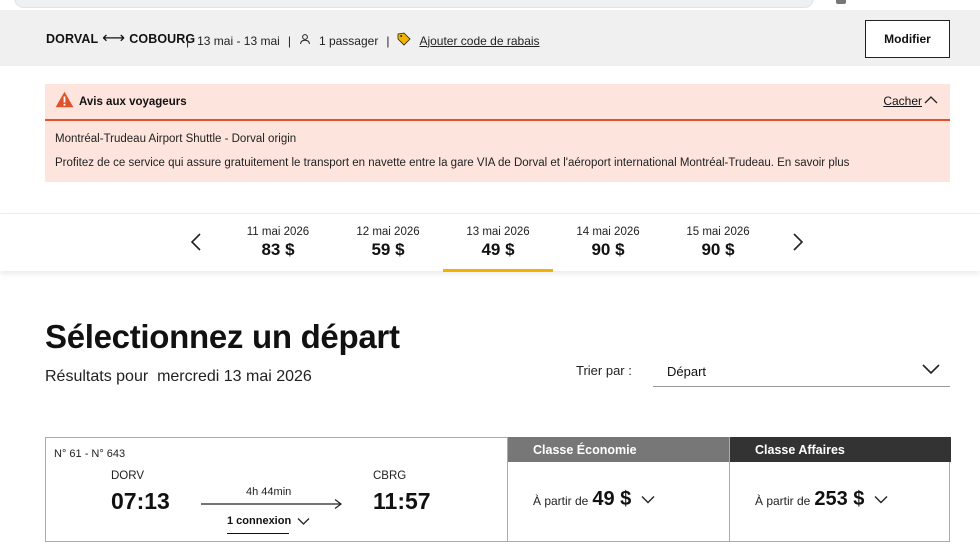 The width and height of the screenshot is (980, 560). I want to click on sort-dropdown: Départ, so click(801, 371).